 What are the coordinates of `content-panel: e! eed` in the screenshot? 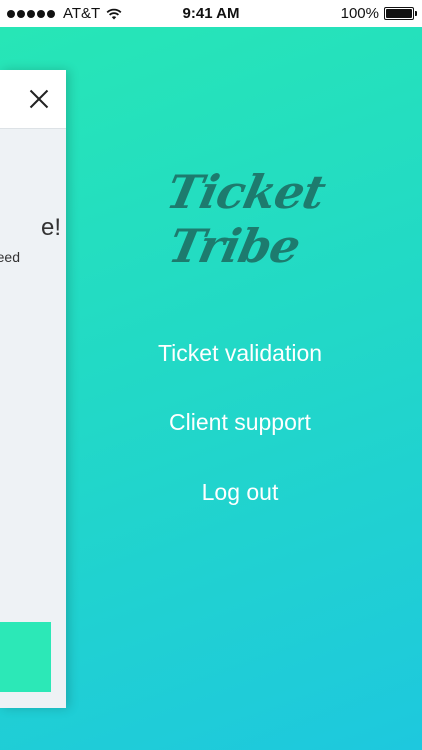 It's located at (33, 389).